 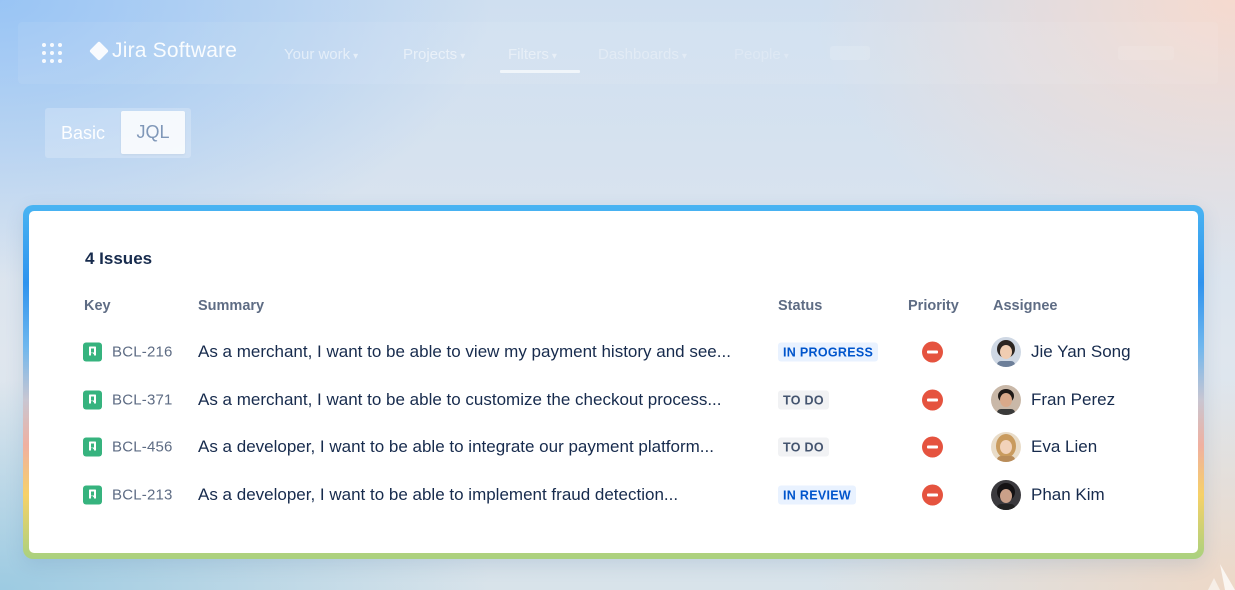 What do you see at coordinates (528, 54) in the screenshot?
I see `nav-filters-label: Filters` at bounding box center [528, 54].